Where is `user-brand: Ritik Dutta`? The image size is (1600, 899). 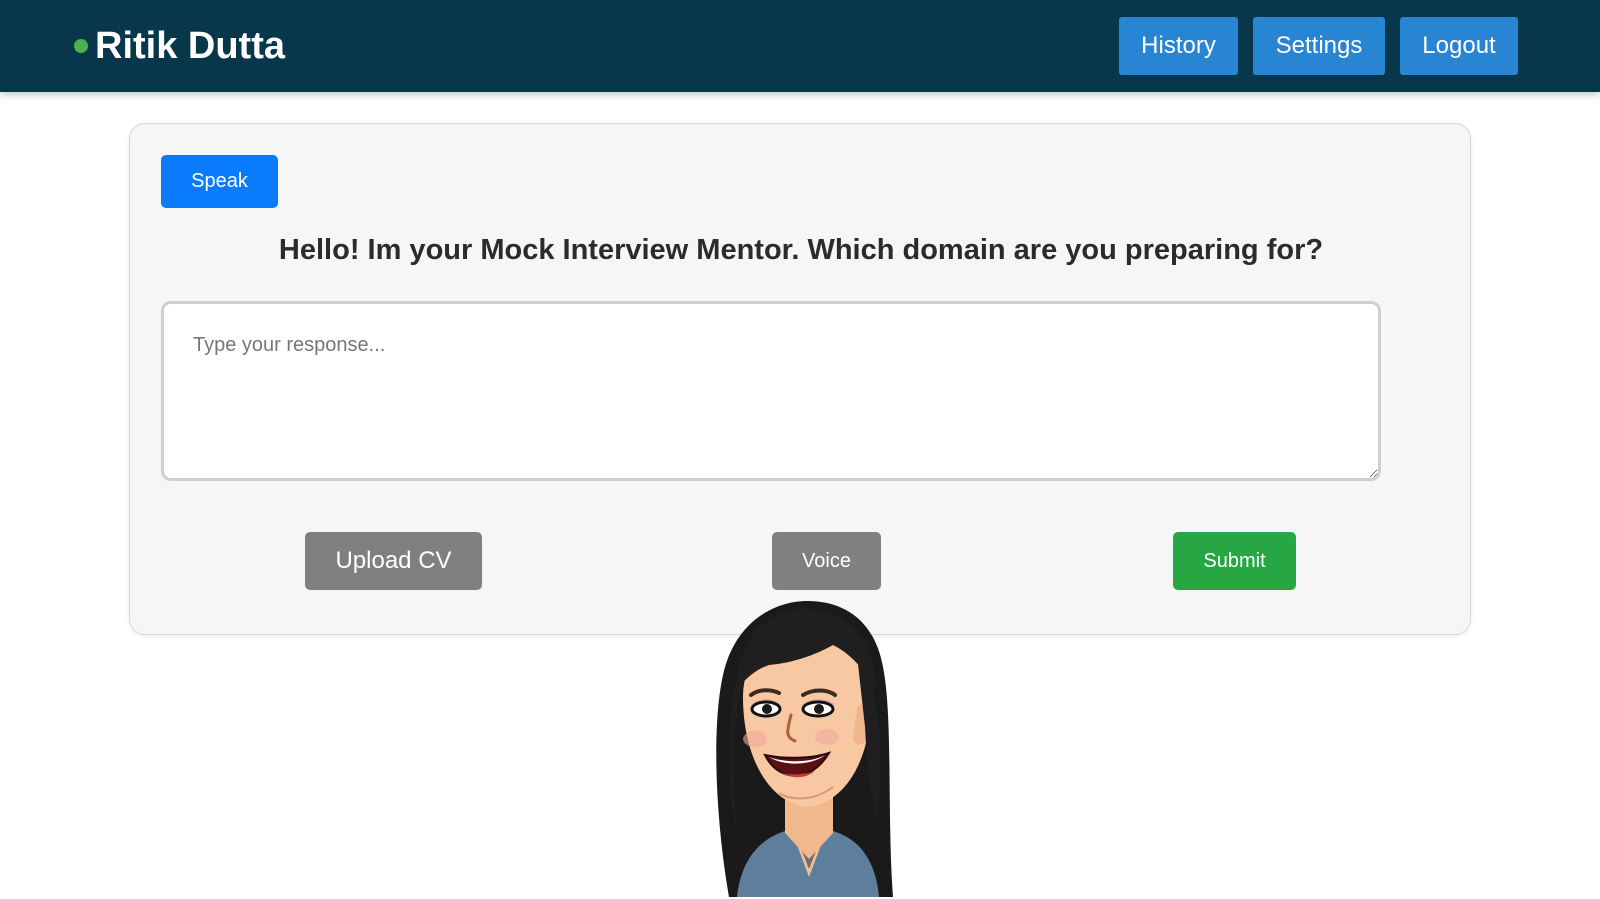 user-brand: Ritik Dutta is located at coordinates (179, 46).